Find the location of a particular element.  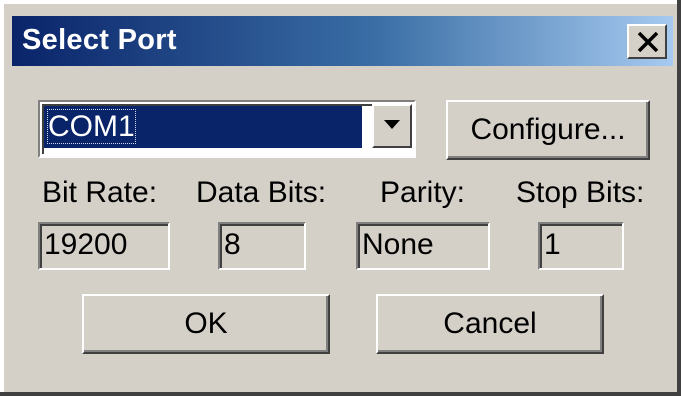

title-bar: Select Port is located at coordinates (342, 41).